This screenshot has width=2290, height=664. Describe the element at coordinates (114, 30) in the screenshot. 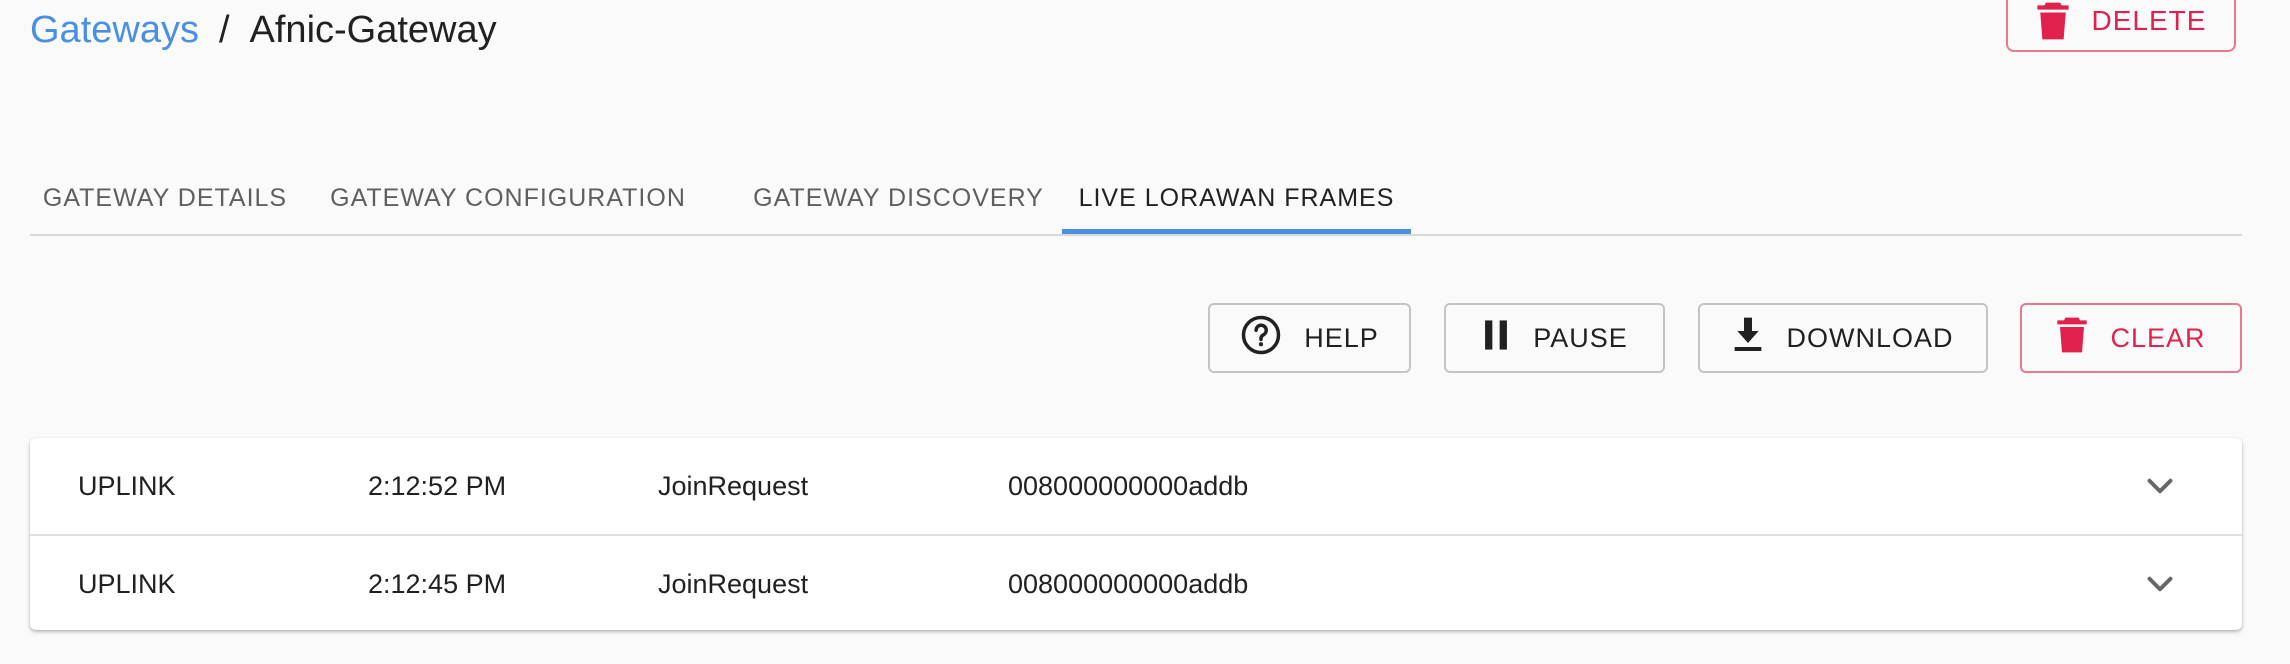

I see `breadcrumb-gateways-link: Gateways` at that location.